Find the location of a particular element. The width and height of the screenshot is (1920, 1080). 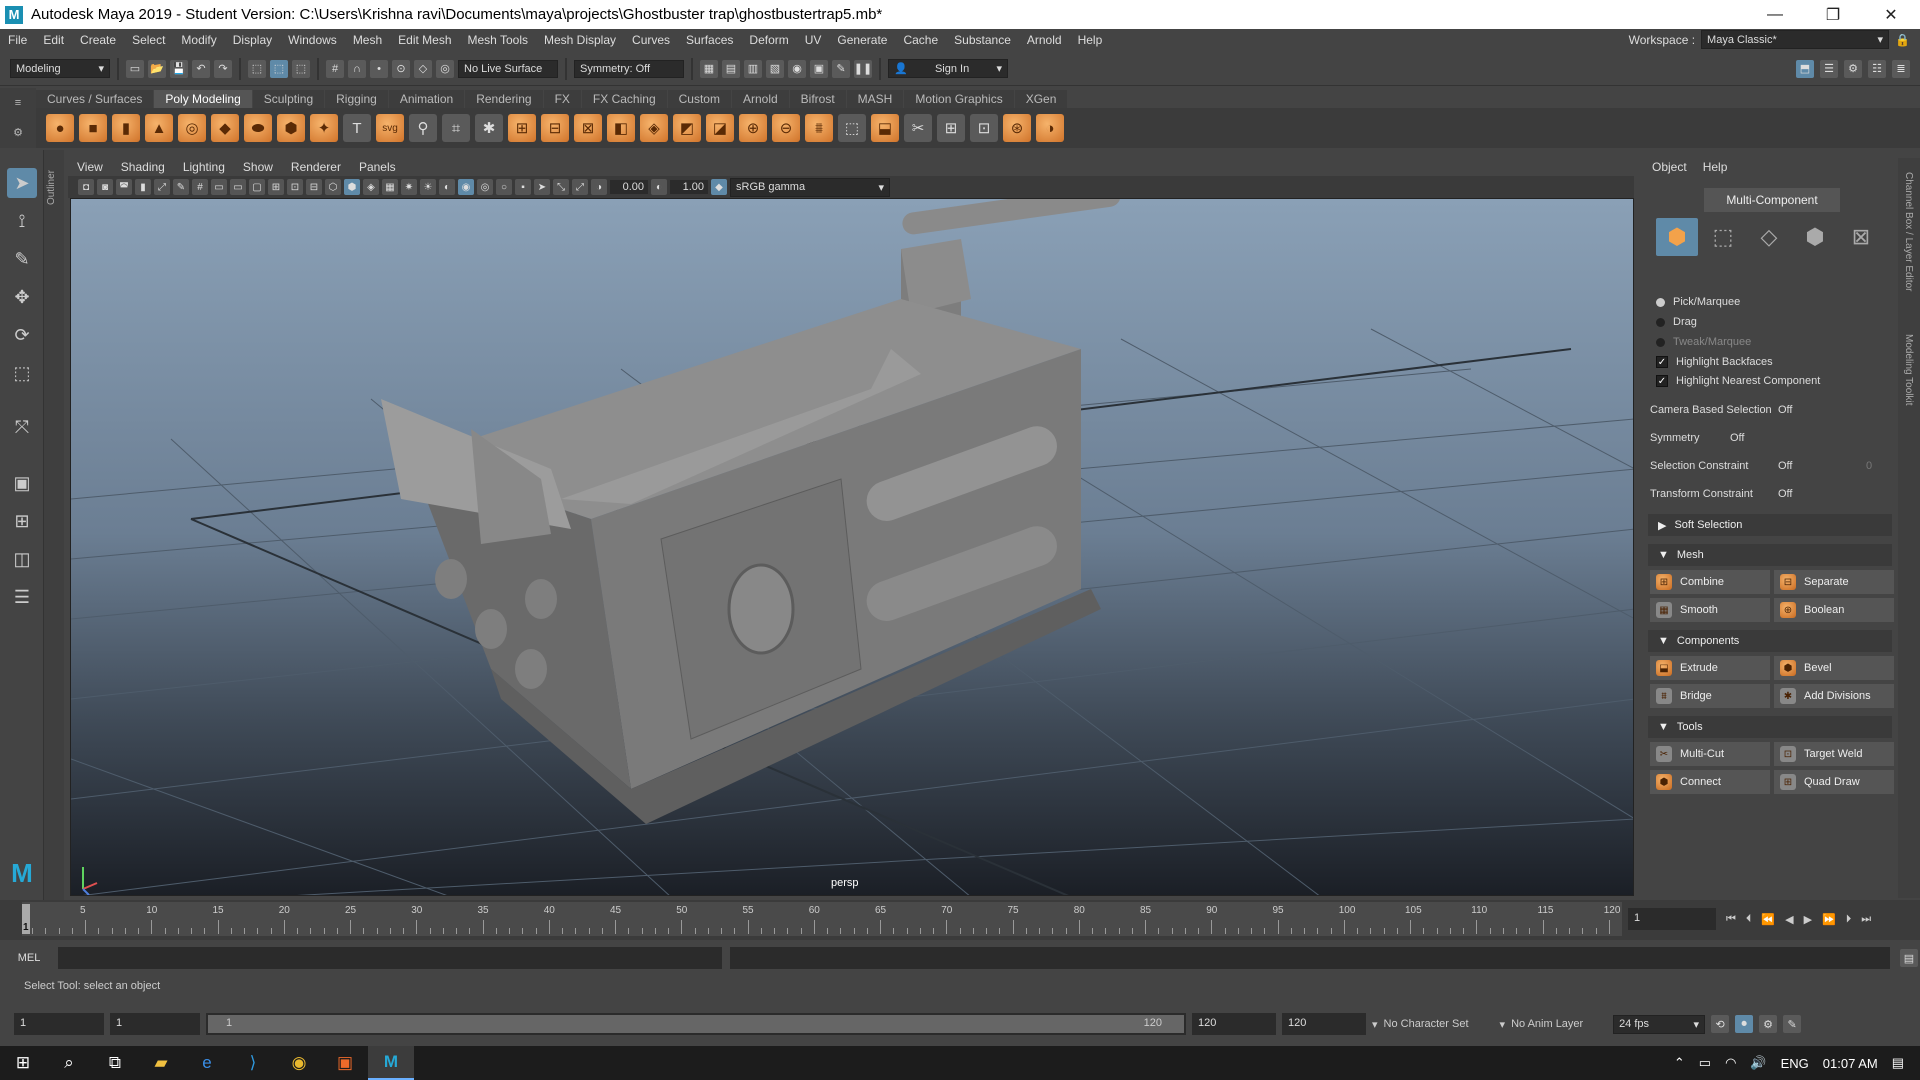

edge-mode-icon: ◇ is located at coordinates (1769, 237).